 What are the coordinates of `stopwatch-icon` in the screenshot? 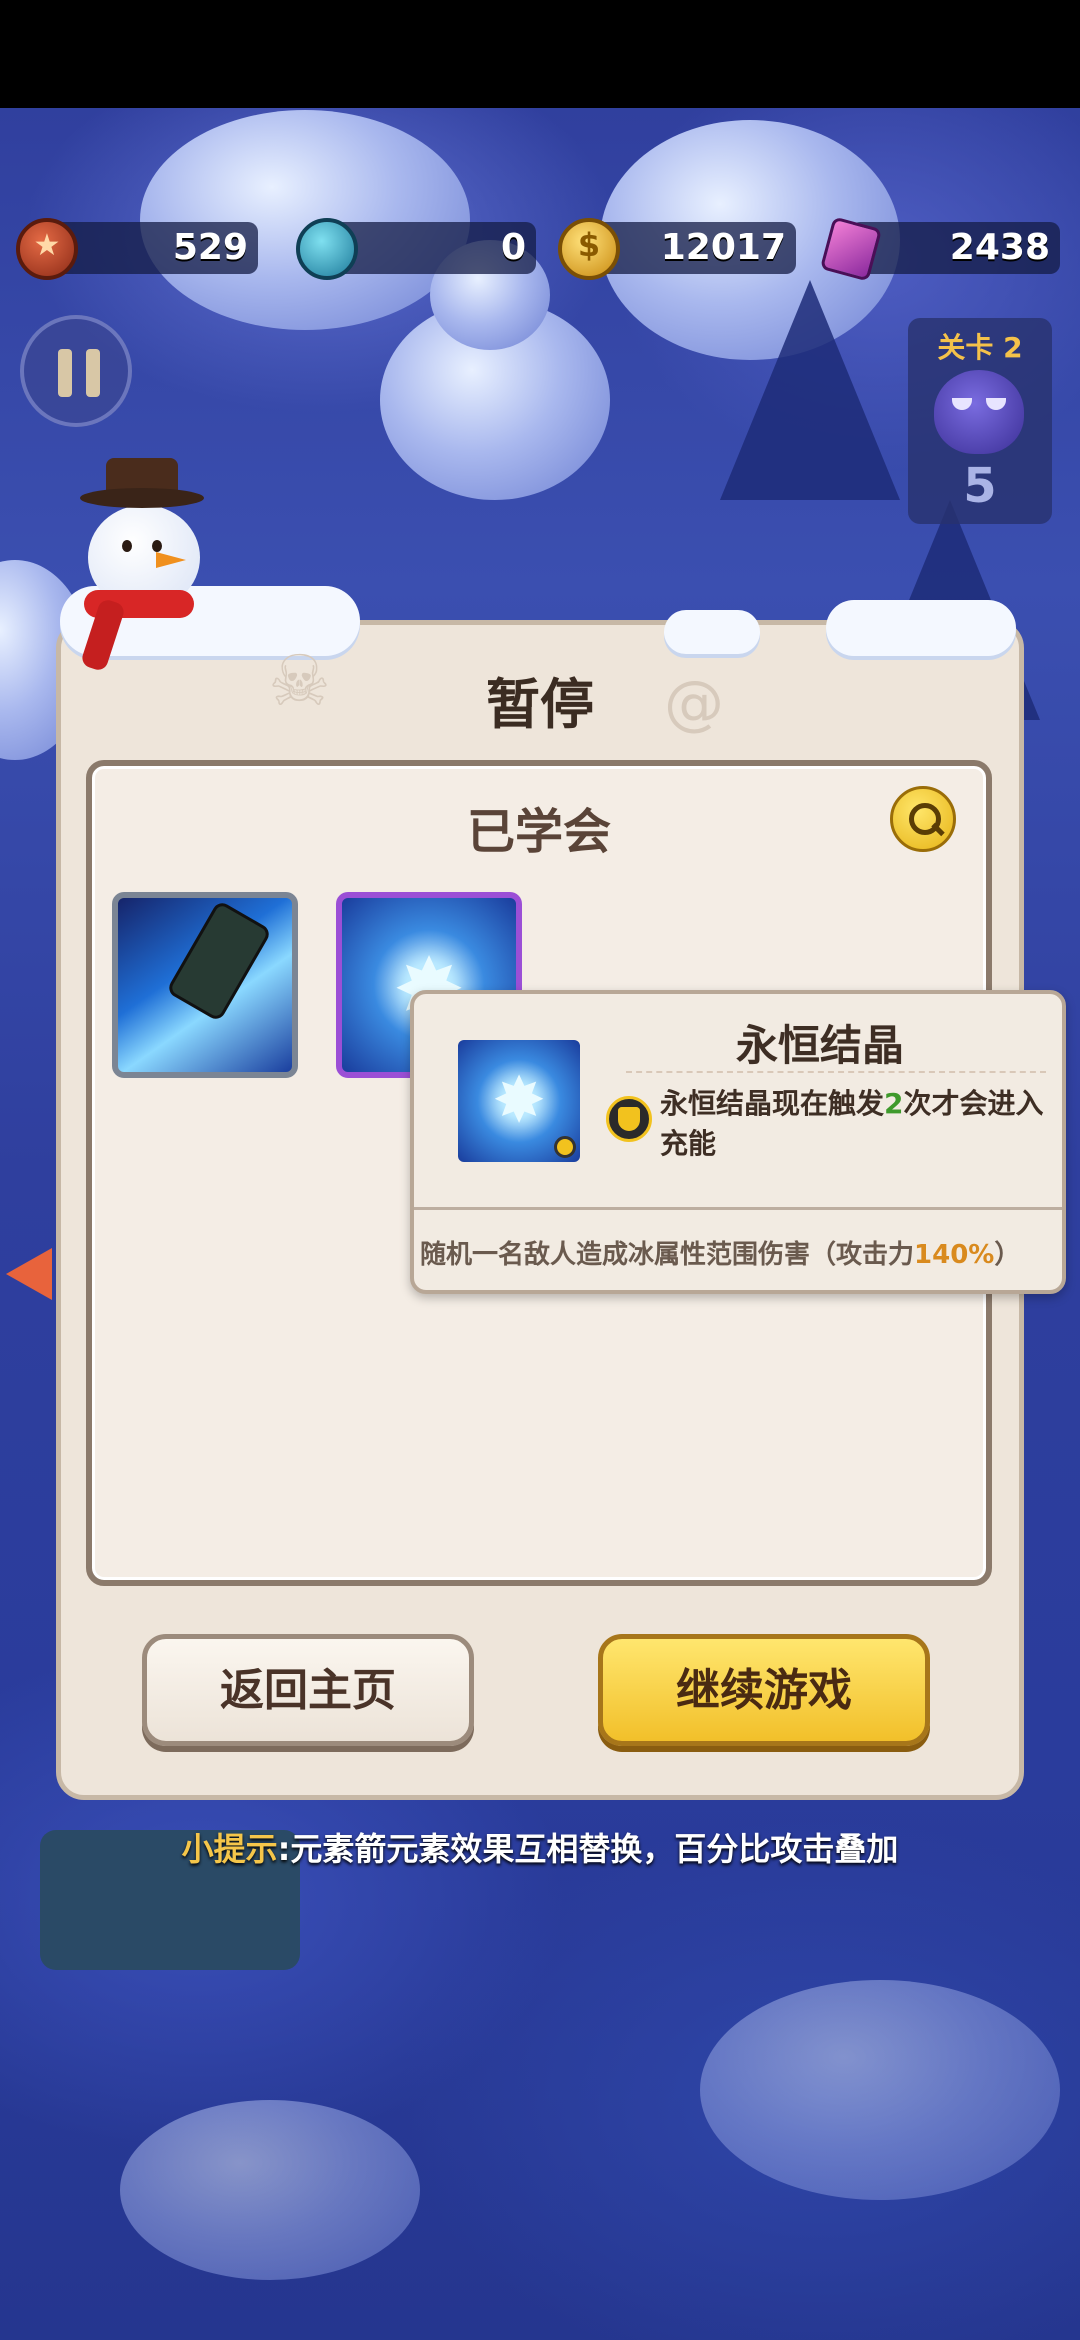 It's located at (327, 249).